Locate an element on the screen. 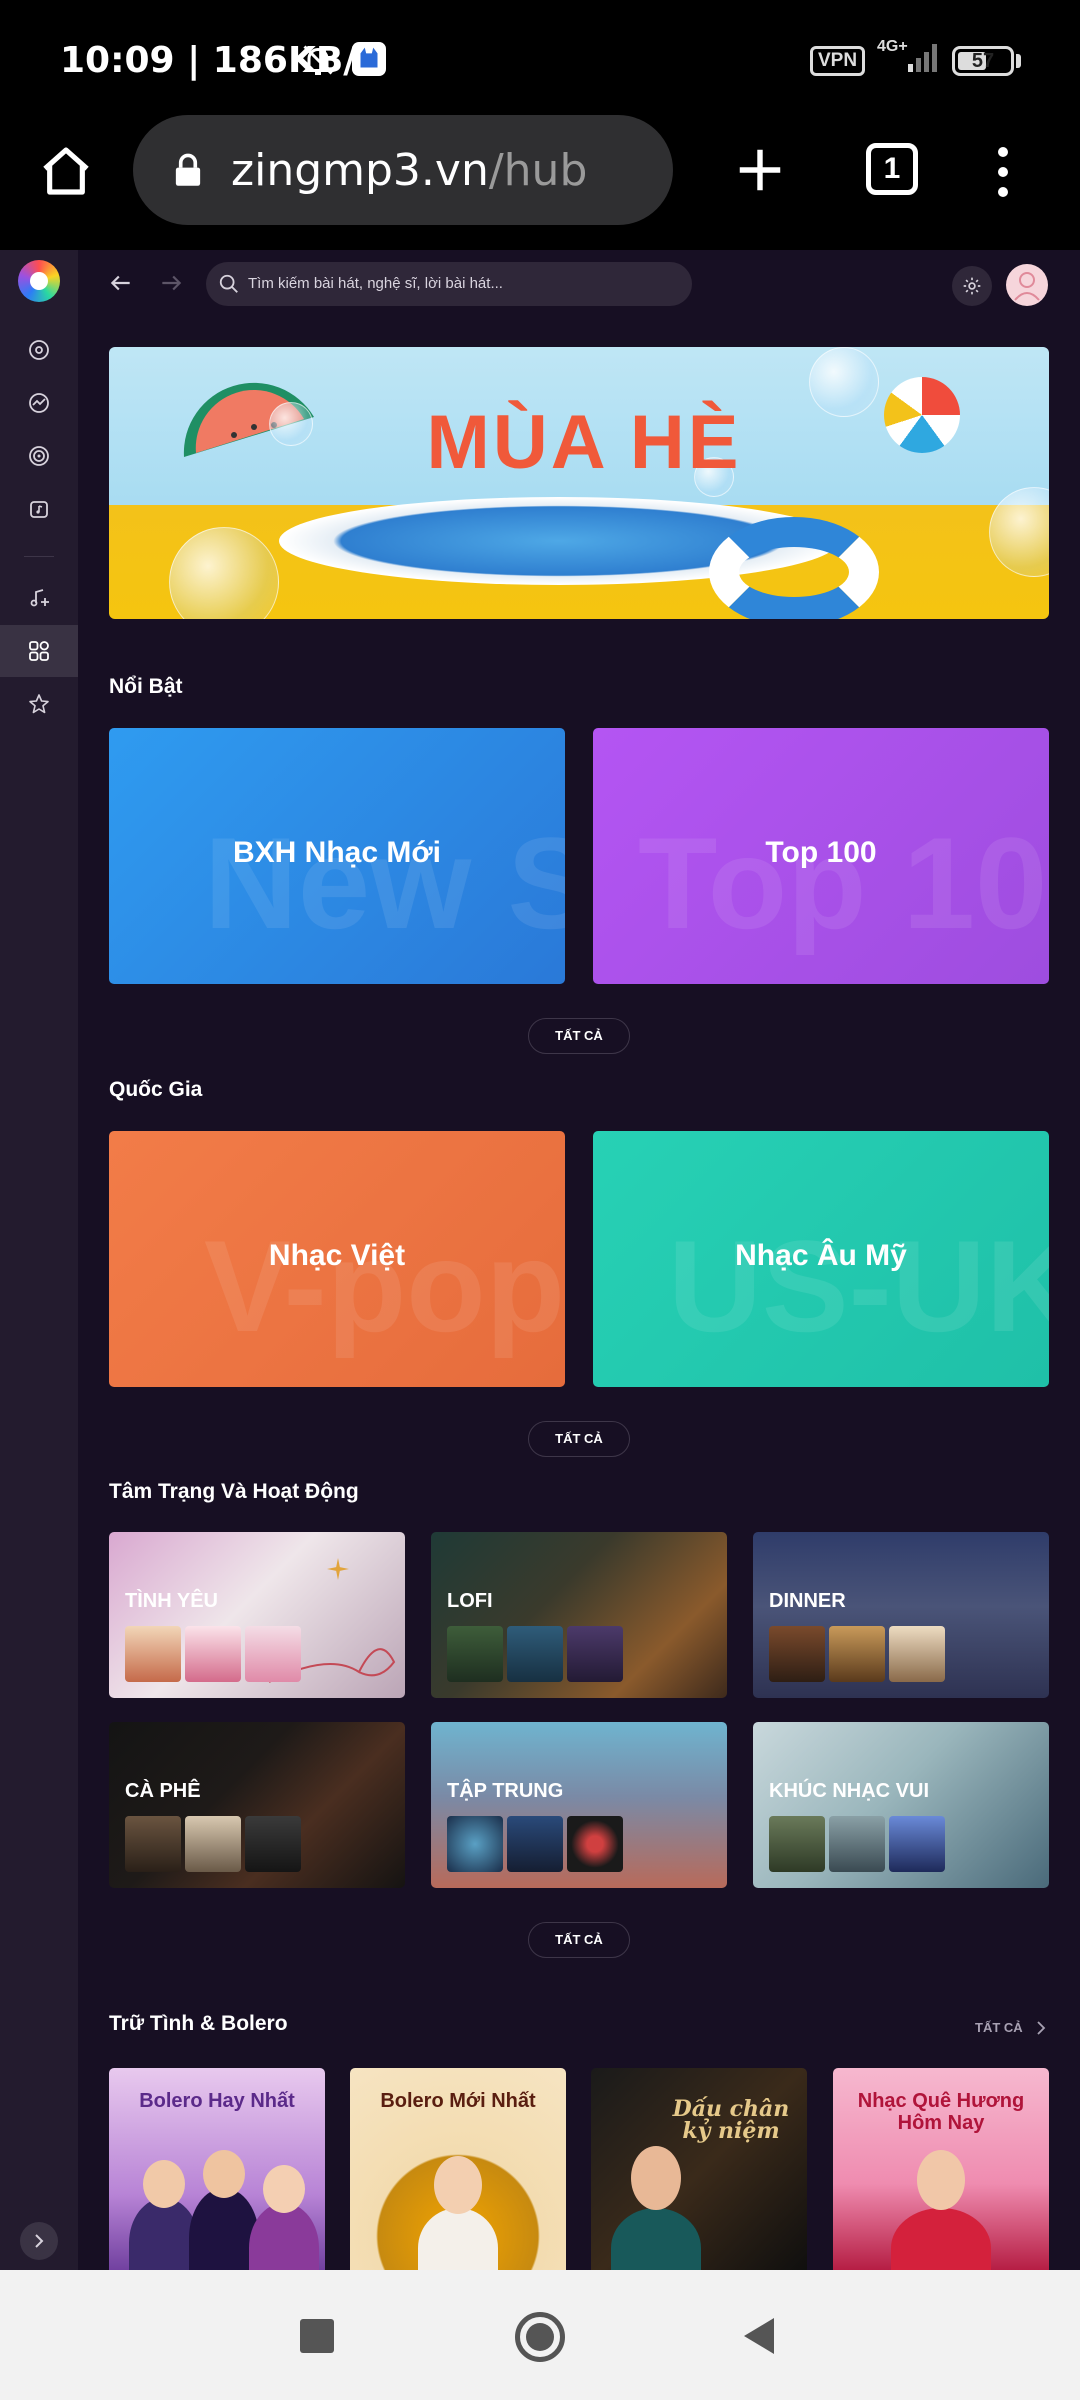 The width and height of the screenshot is (1080, 2400). library-icon is located at coordinates (39, 509).